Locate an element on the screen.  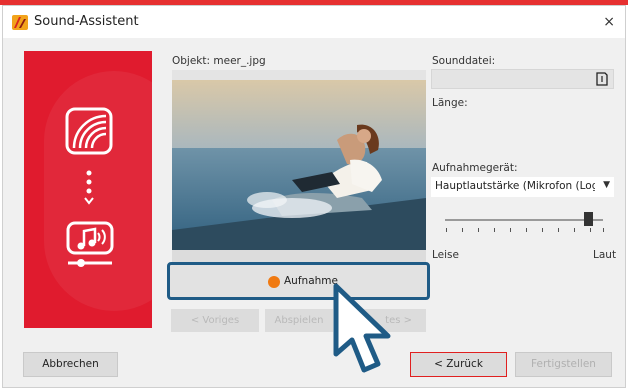
film-strip-top is located at coordinates (299, 75).